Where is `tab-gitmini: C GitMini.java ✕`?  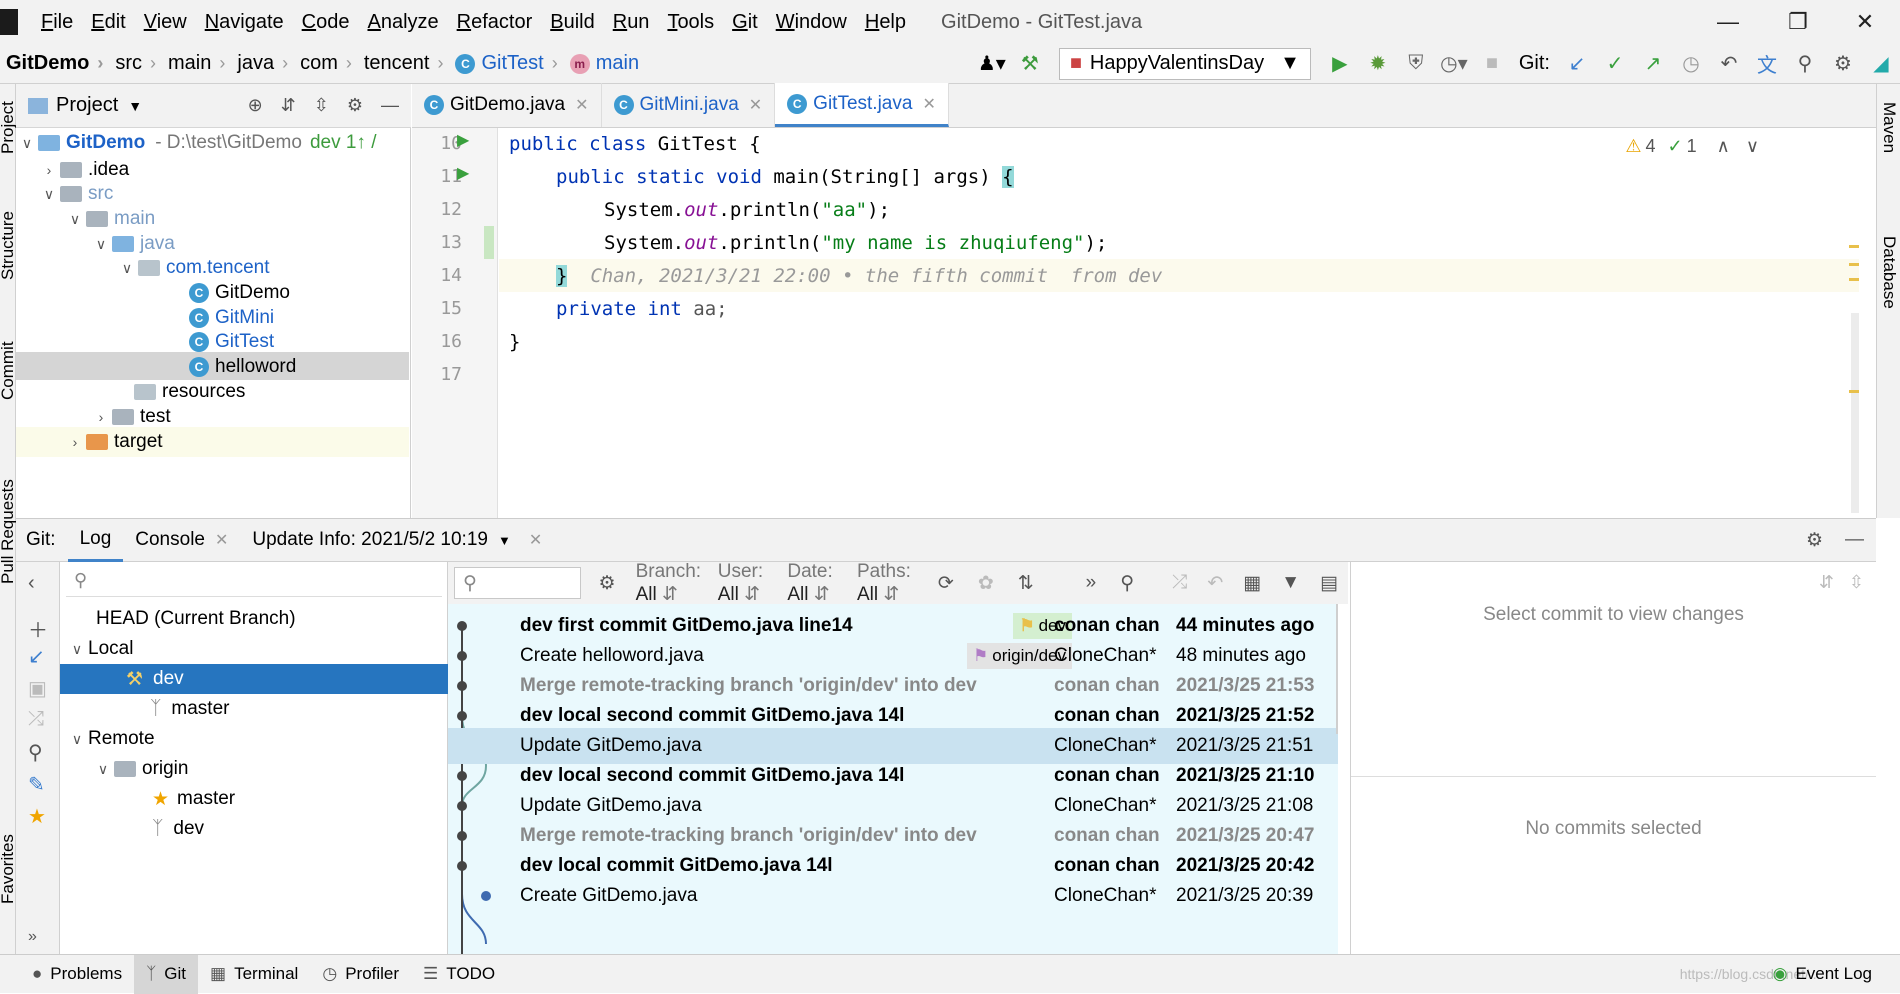 tab-gitmini: C GitMini.java ✕ is located at coordinates (689, 105).